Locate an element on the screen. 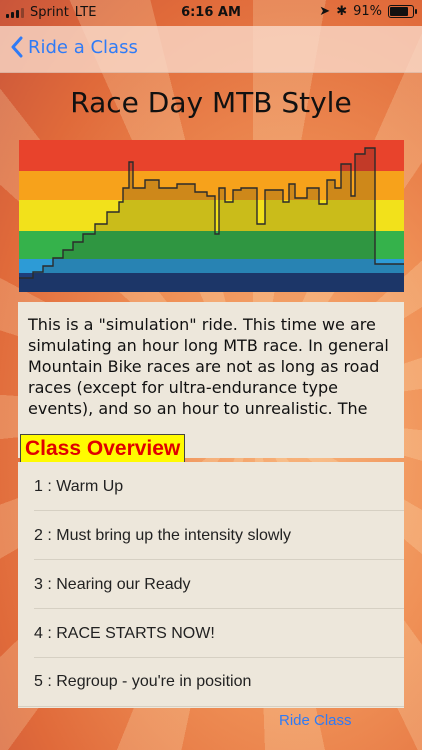 This screenshot has width=422, height=750. chevron-left-icon is located at coordinates (17, 47).